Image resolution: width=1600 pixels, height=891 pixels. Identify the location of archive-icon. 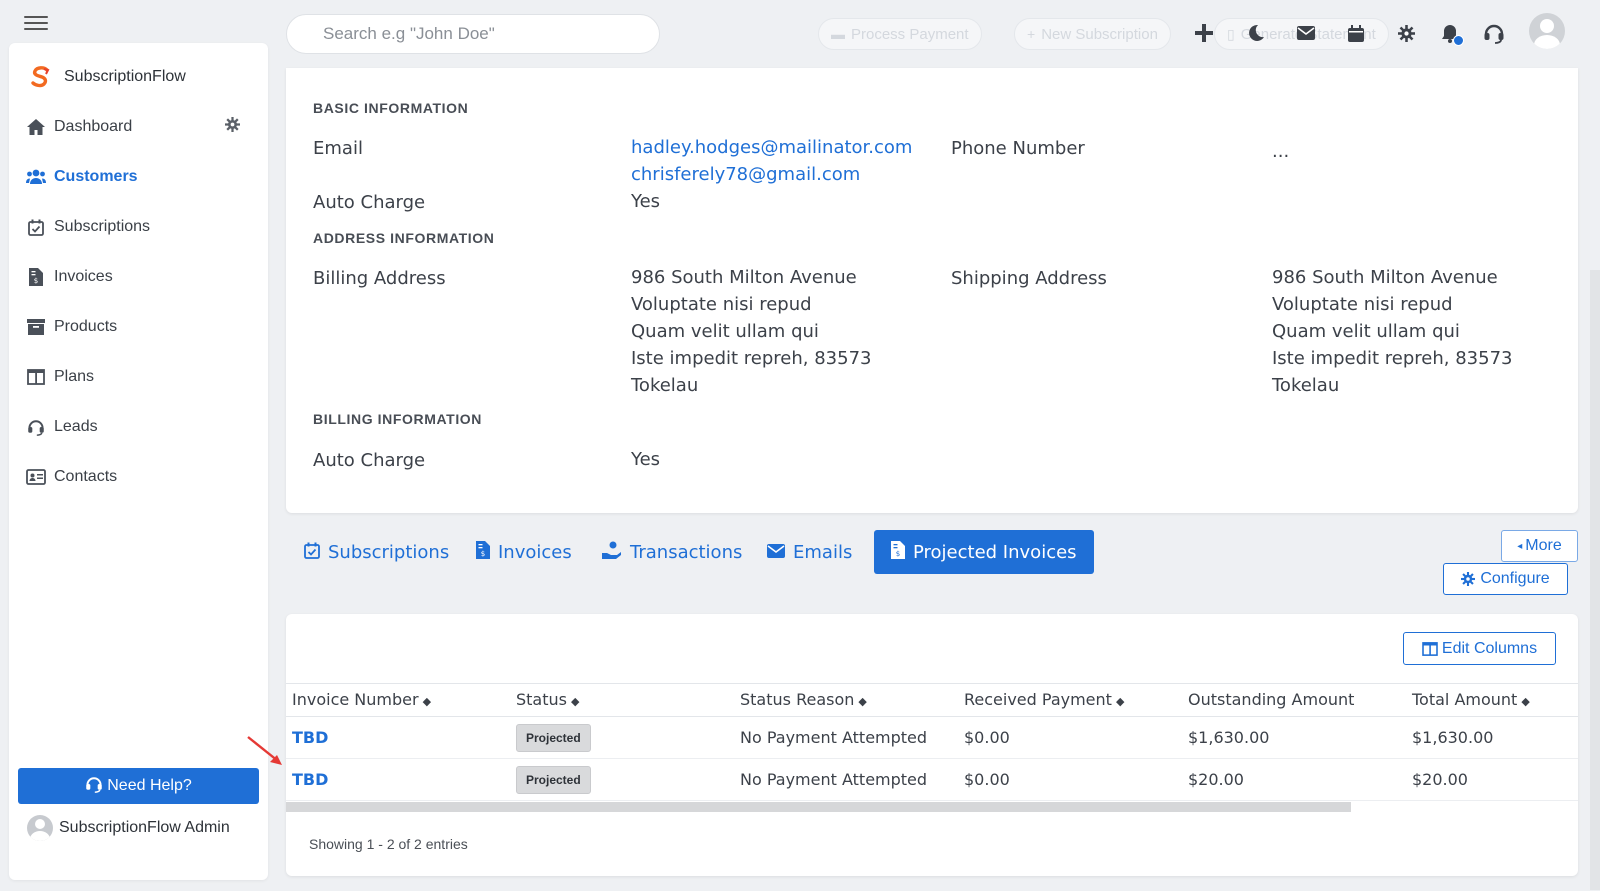
(36, 327).